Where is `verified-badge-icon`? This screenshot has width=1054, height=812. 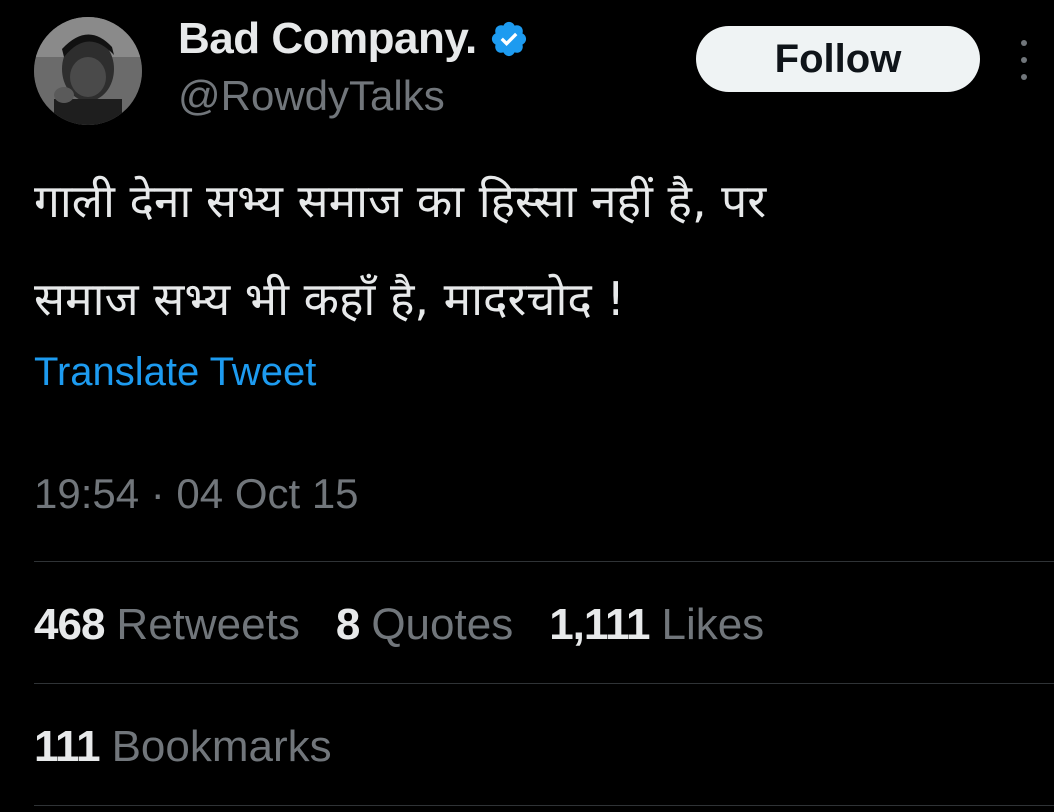
verified-badge-icon is located at coordinates (509, 39).